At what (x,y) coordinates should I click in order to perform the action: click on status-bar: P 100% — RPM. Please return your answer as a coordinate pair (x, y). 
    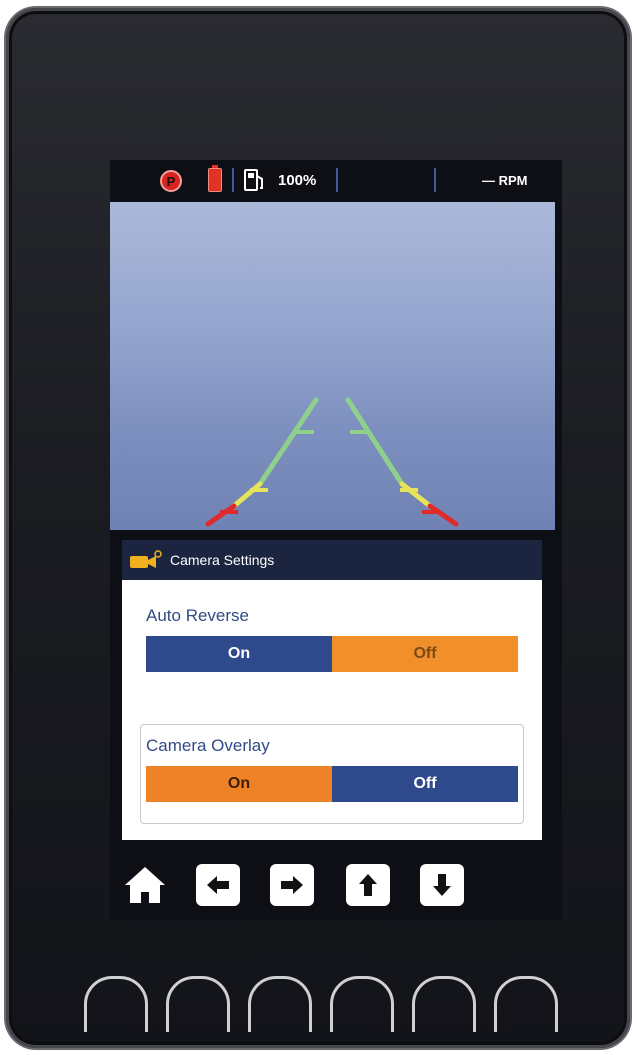
    Looking at the image, I should click on (336, 180).